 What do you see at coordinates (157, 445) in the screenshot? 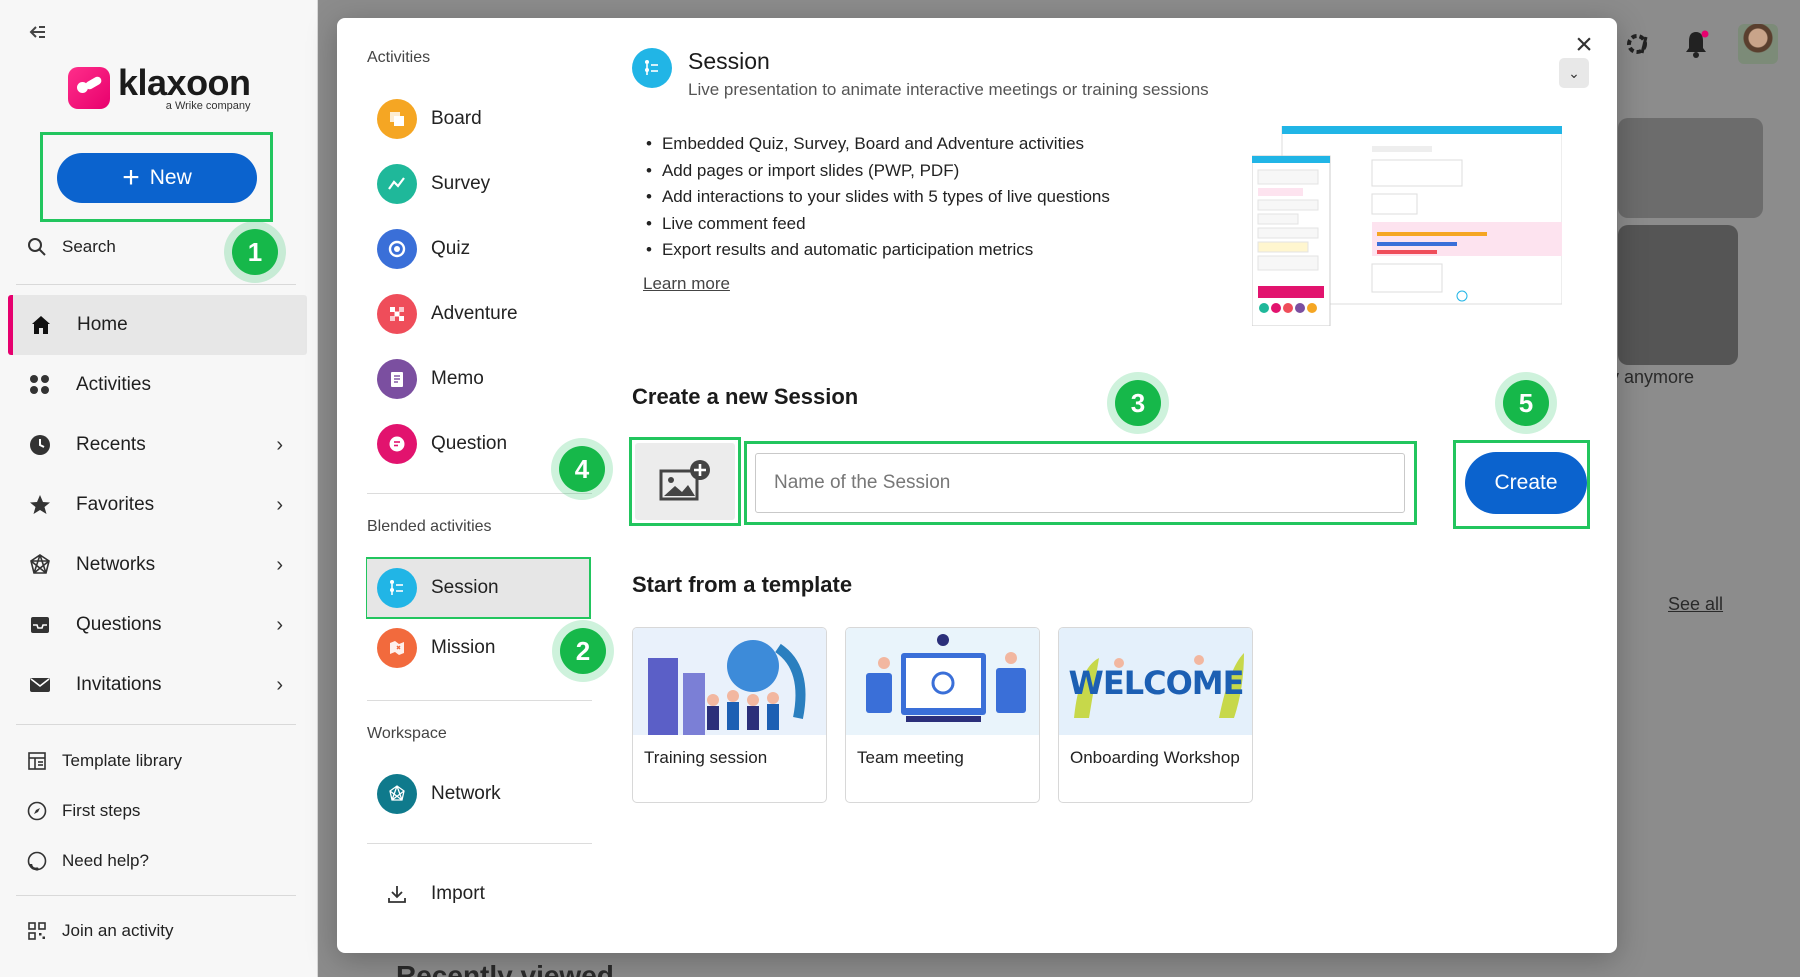
I see `sidebar-item-recents: Recents ›` at bounding box center [157, 445].